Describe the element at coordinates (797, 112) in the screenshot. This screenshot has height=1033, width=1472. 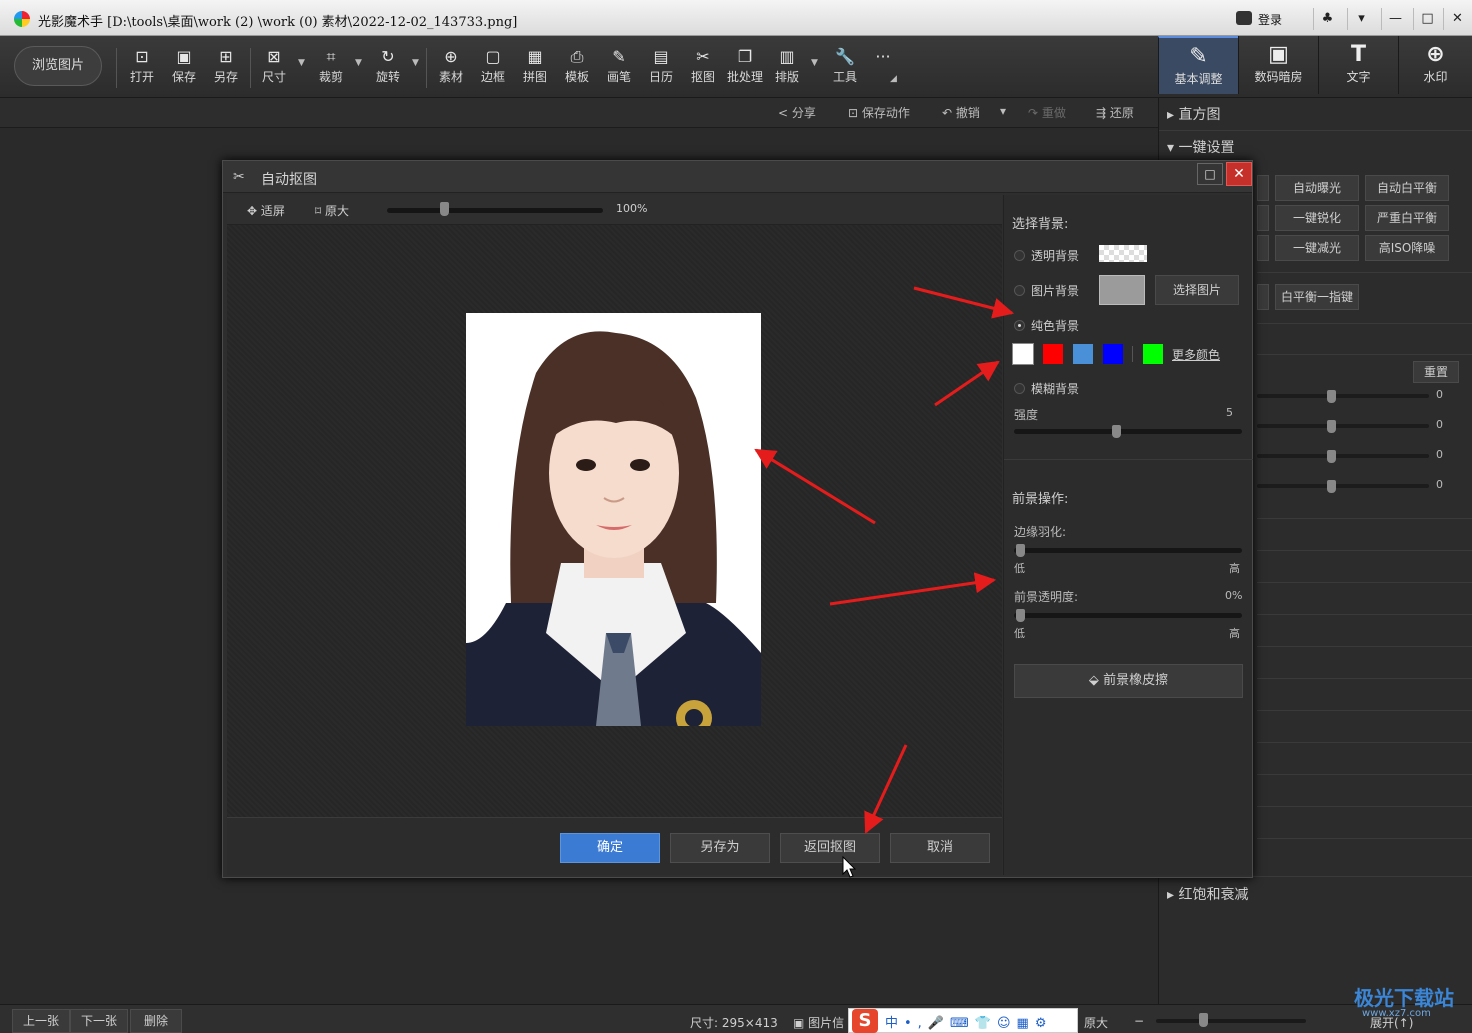
I see `share-button: < 分享` at that location.